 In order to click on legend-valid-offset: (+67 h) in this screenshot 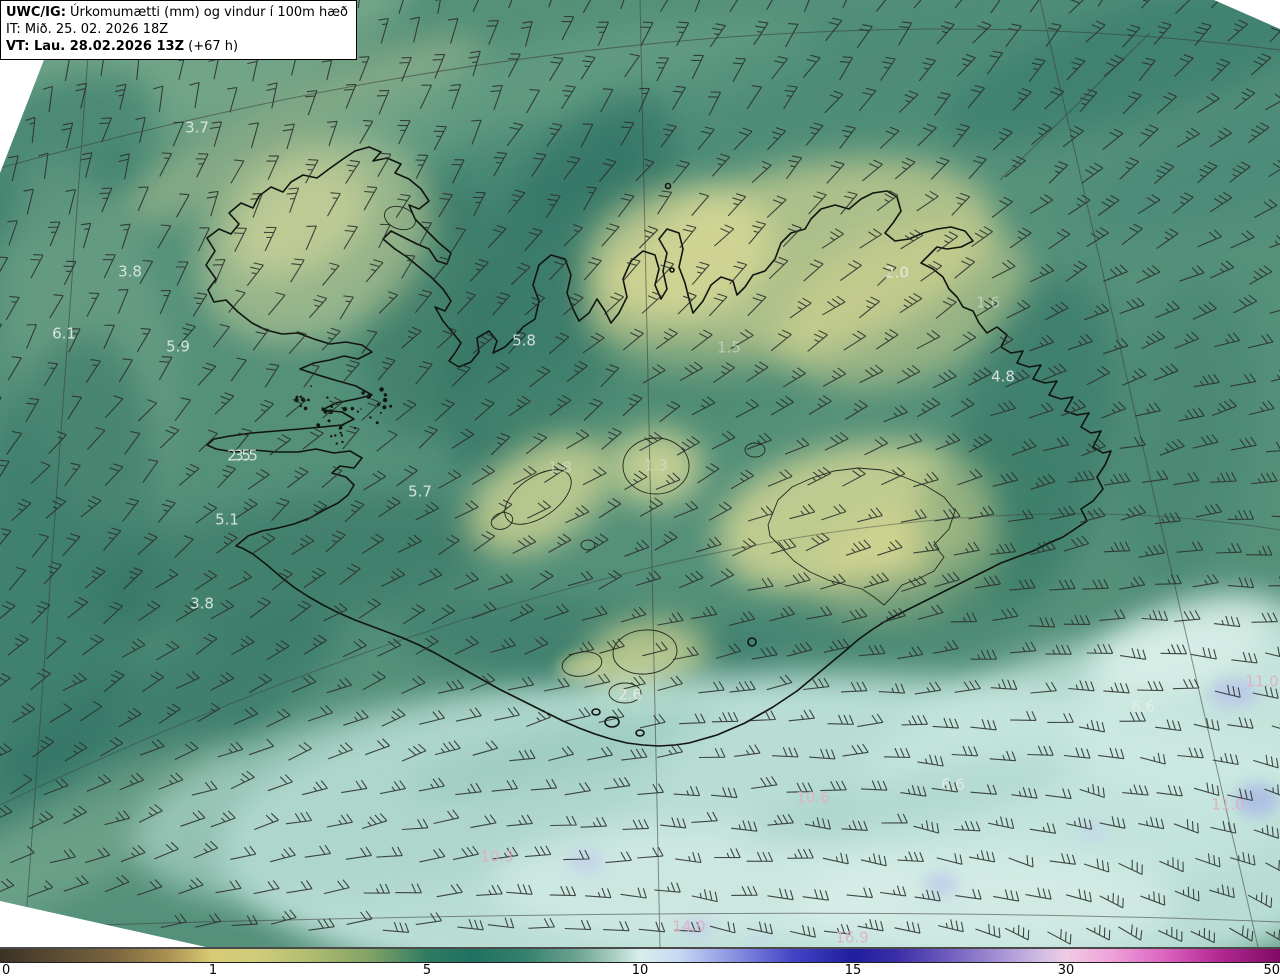, I will do `click(211, 46)`.